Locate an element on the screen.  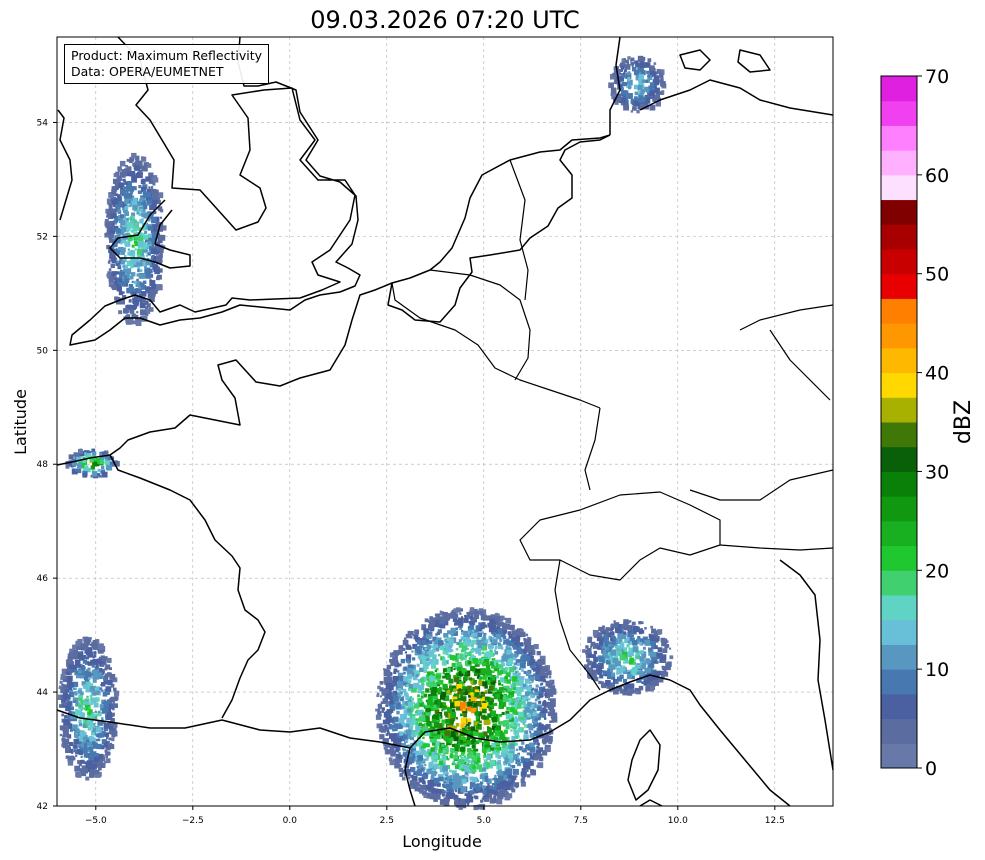
y-tick-label: 54 is located at coordinates (43, 123).